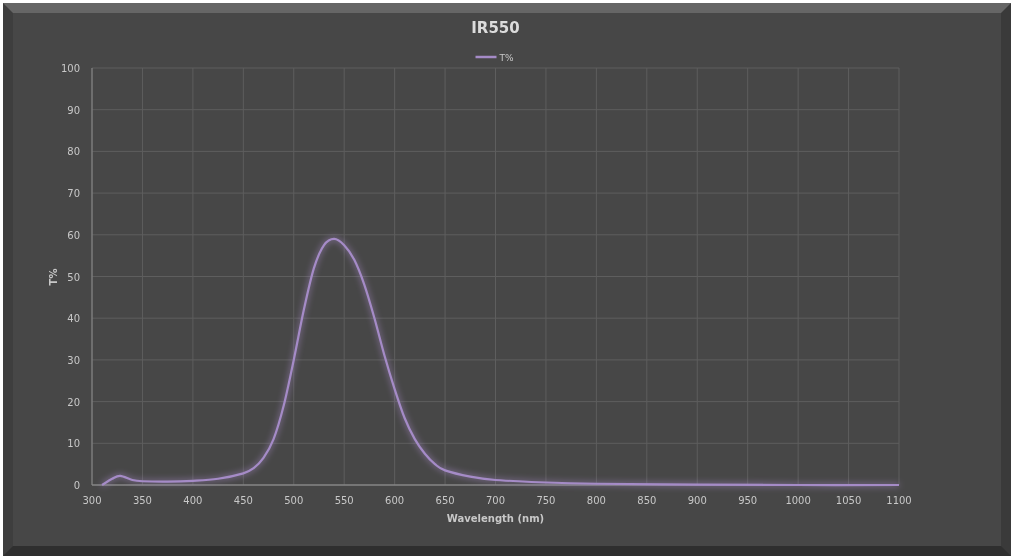  What do you see at coordinates (445, 500) in the screenshot?
I see `x-tick-label: 650` at bounding box center [445, 500].